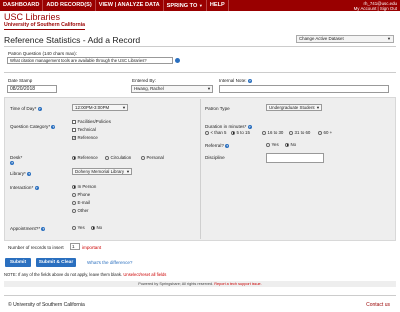  Describe the element at coordinates (130, 5) in the screenshot. I see `nav-view-analyze-data: VIEW | ANALYZE DATA` at that location.